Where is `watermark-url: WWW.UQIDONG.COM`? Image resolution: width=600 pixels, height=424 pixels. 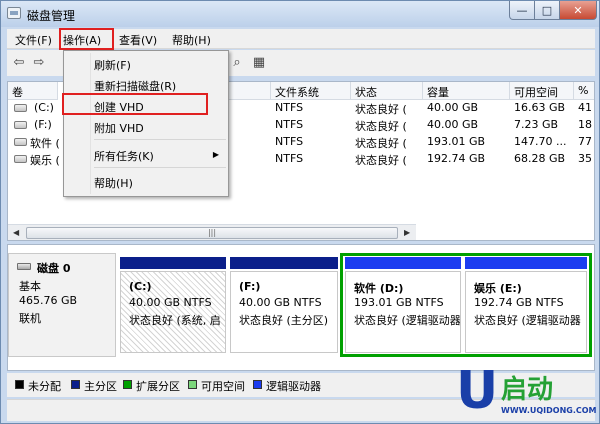 watermark-url: WWW.UQIDONG.COM is located at coordinates (549, 410).